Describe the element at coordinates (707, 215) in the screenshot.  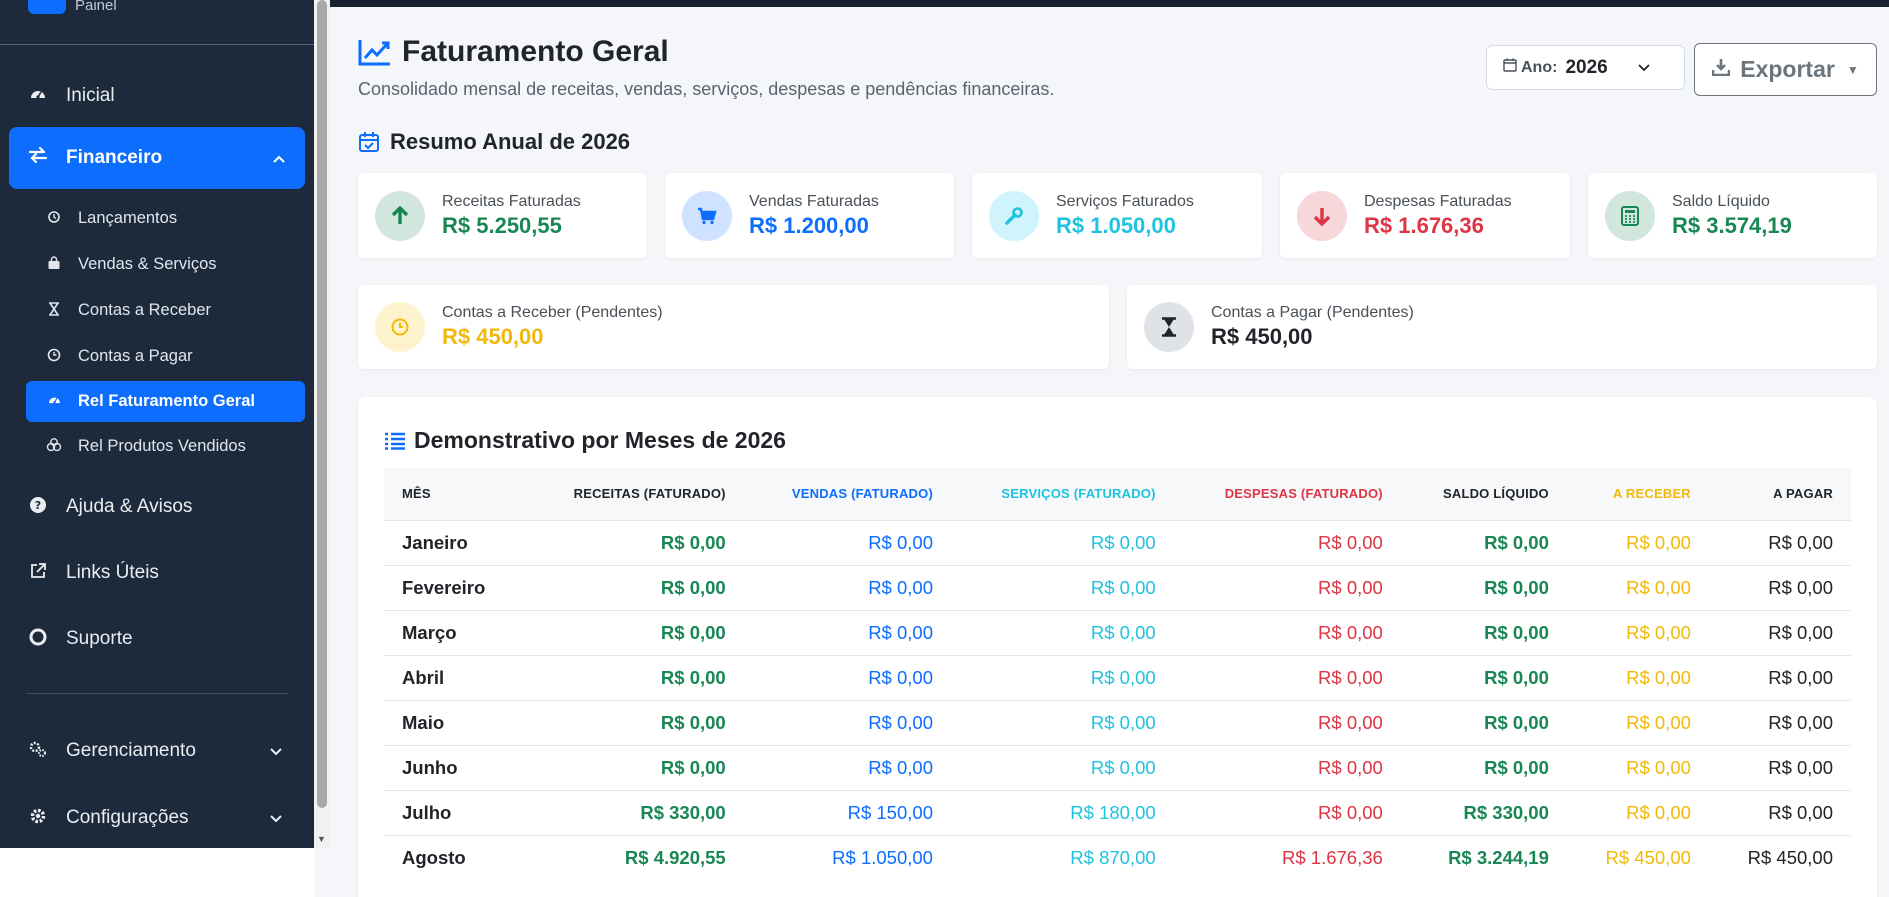
I see `shopping-cart-icon` at that location.